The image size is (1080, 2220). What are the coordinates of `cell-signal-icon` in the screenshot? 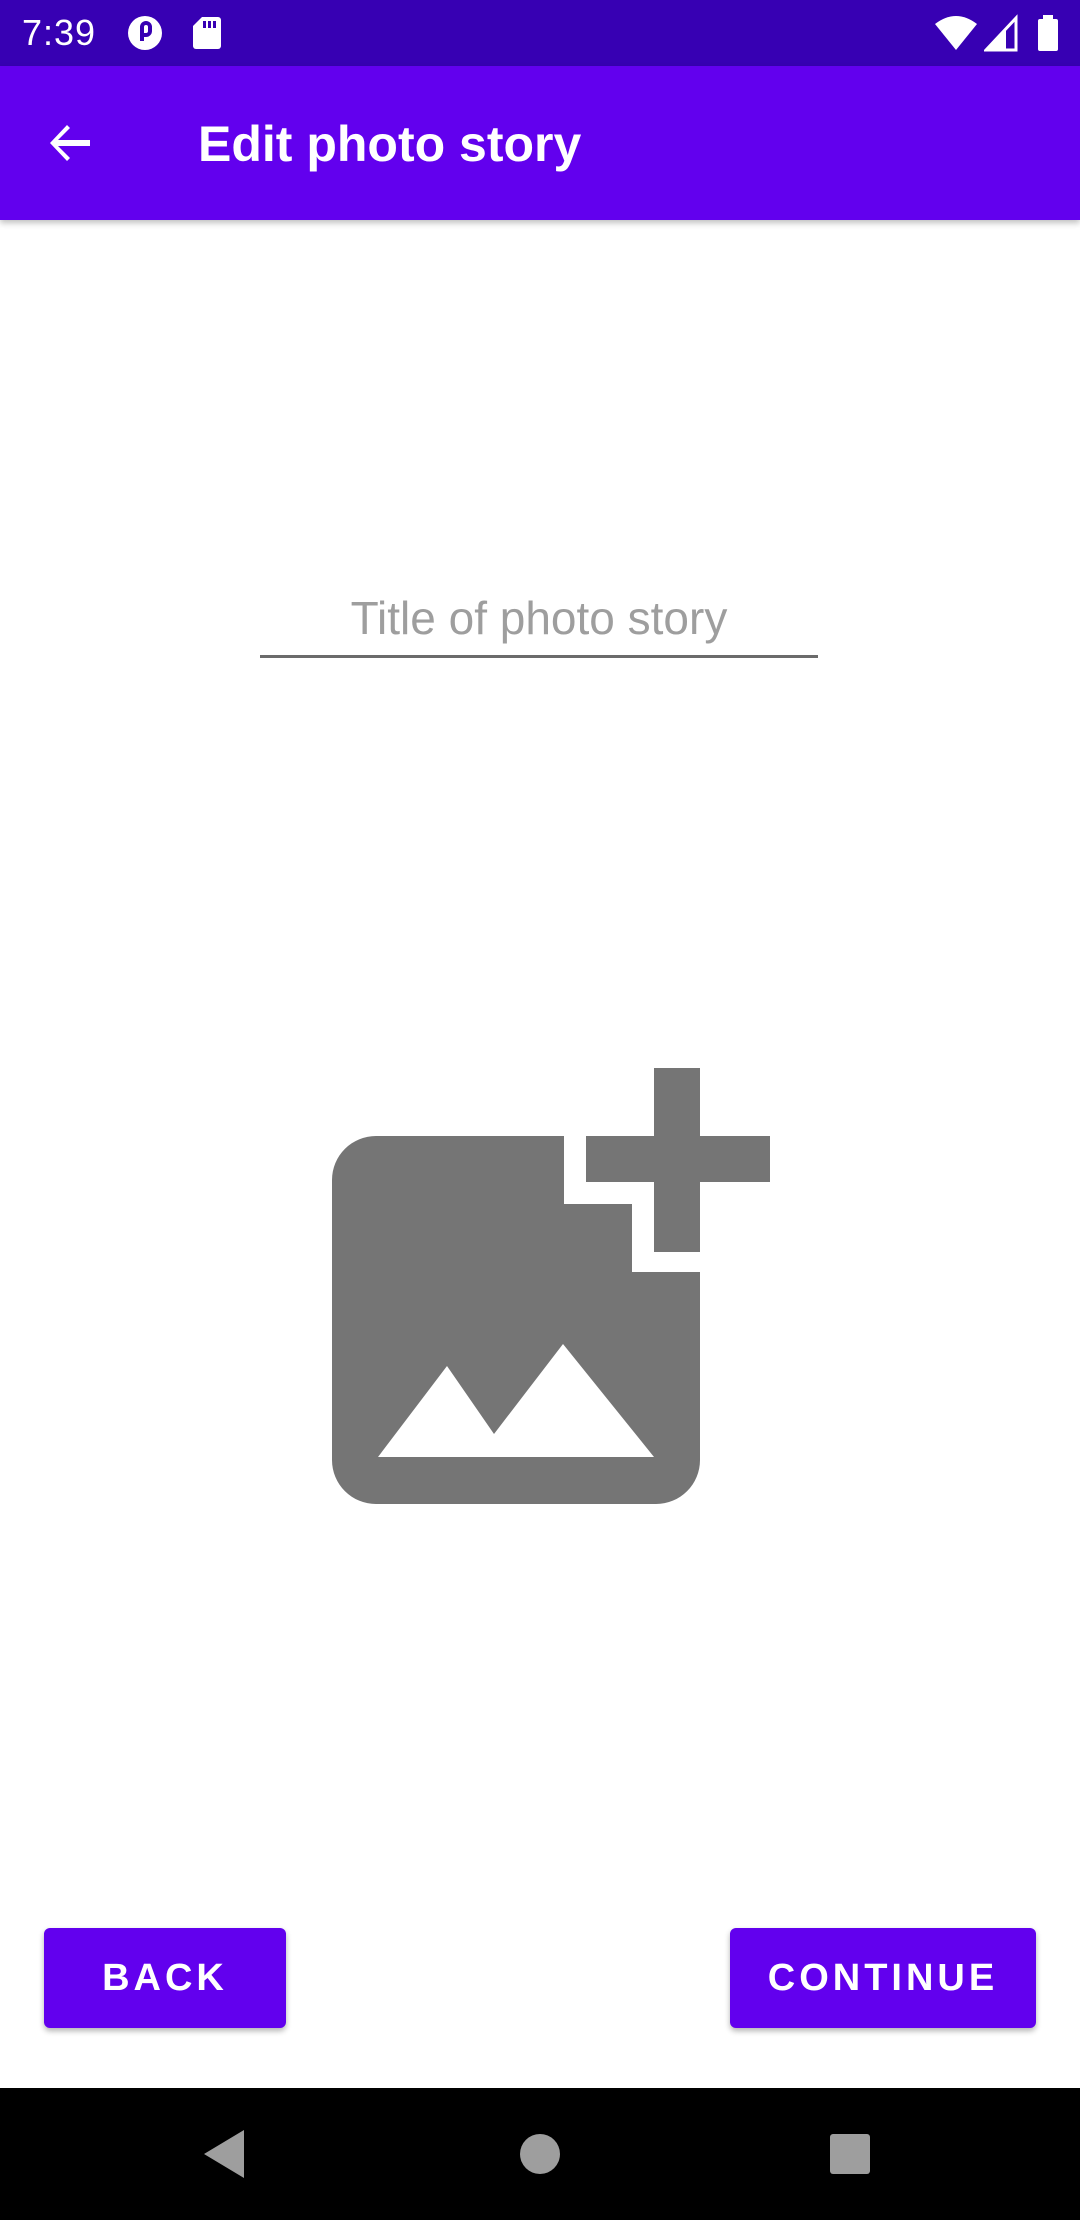 It's located at (1000, 33).